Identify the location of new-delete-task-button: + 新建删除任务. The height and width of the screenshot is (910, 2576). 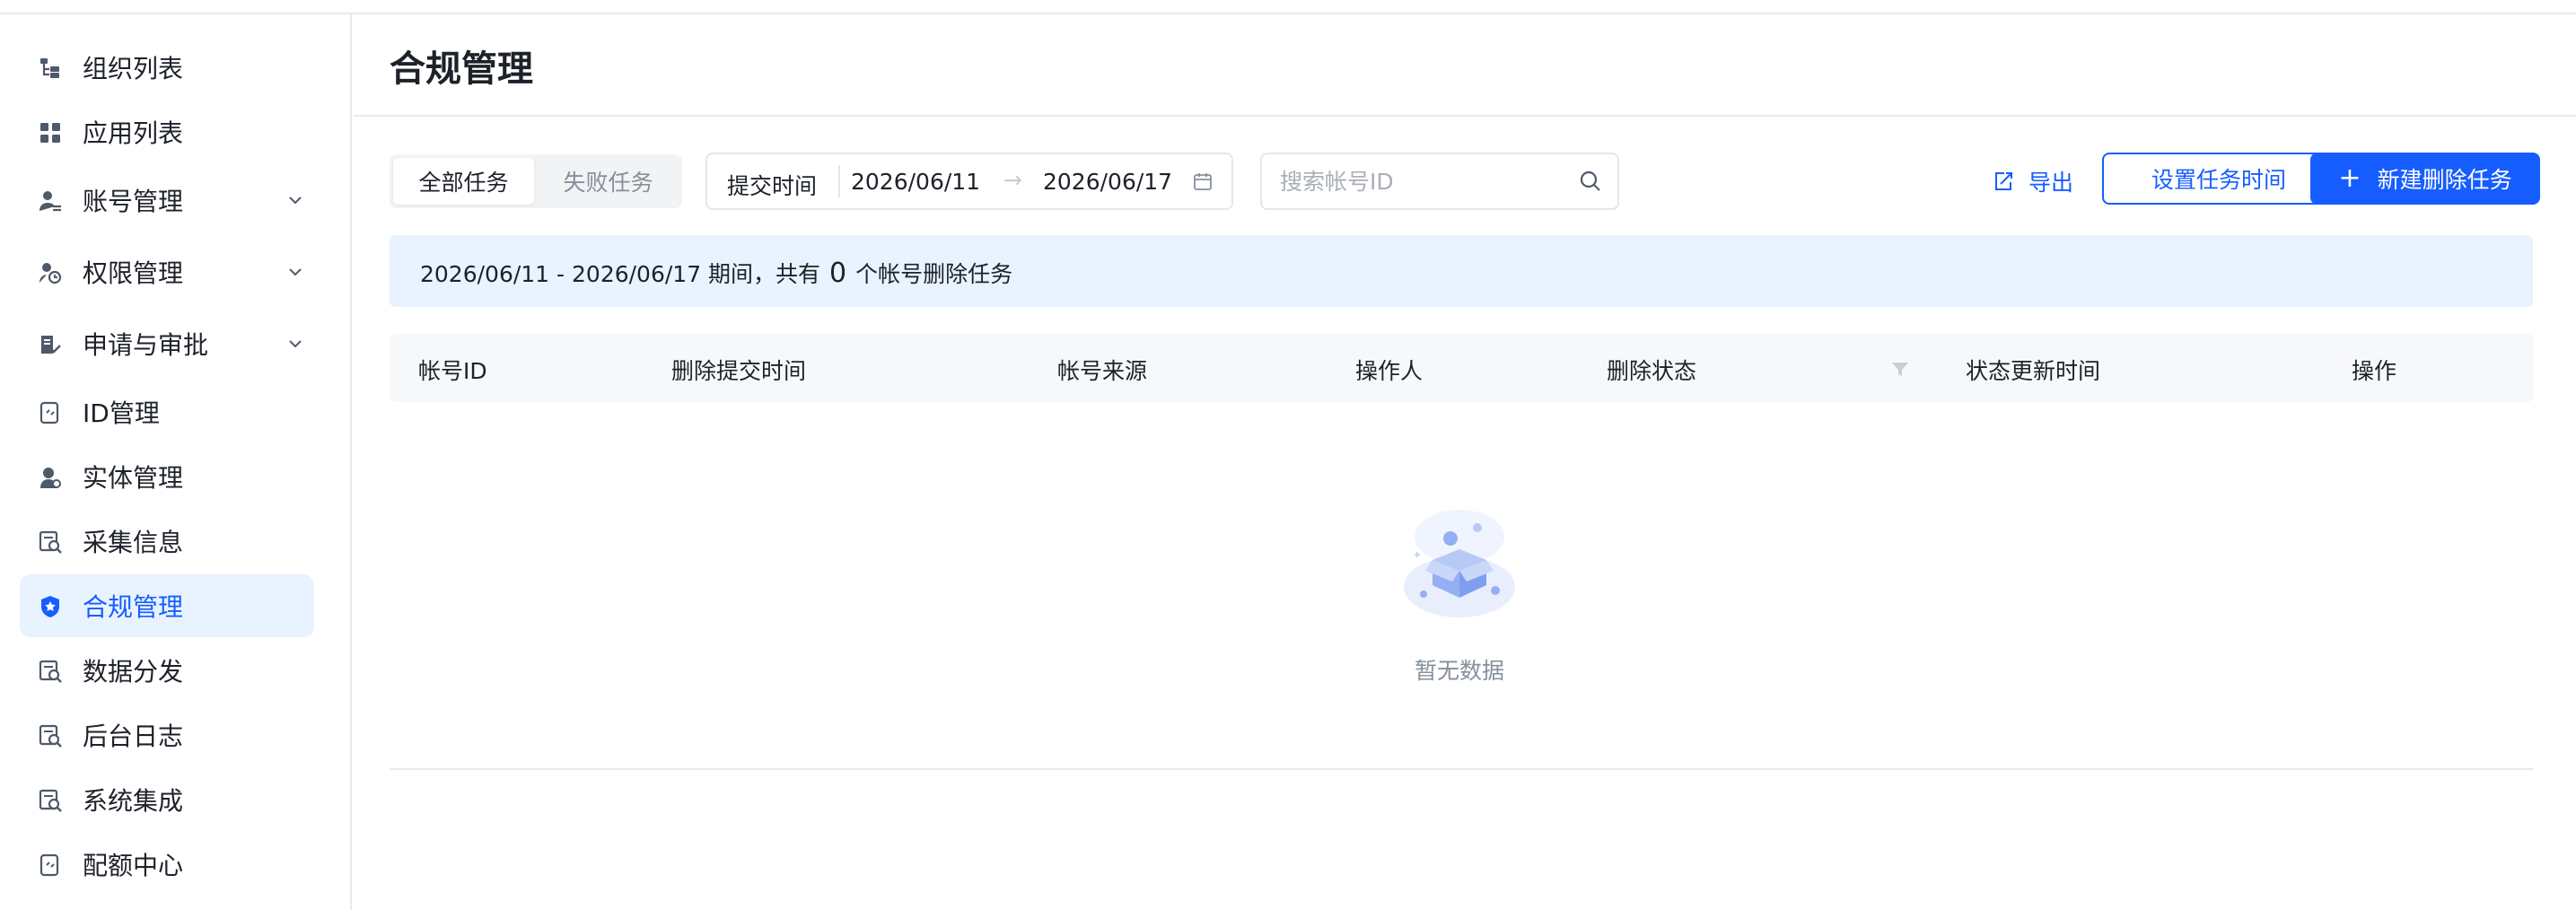
(2425, 179).